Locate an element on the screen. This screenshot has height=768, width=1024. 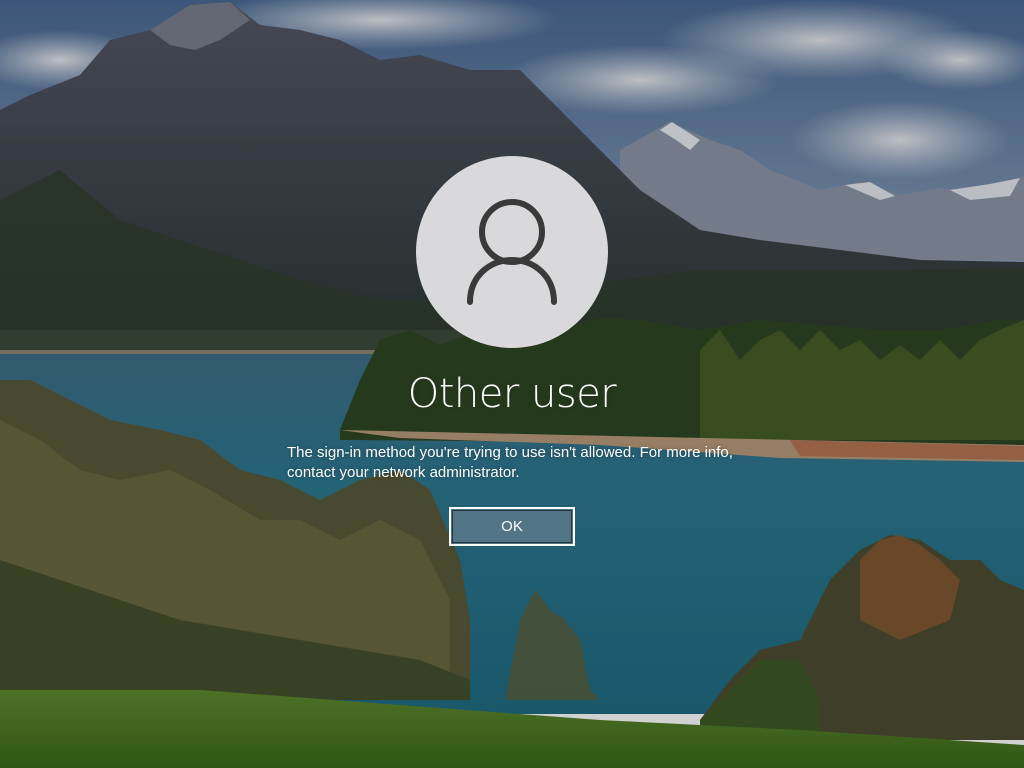
user-avatar is located at coordinates (512, 252).